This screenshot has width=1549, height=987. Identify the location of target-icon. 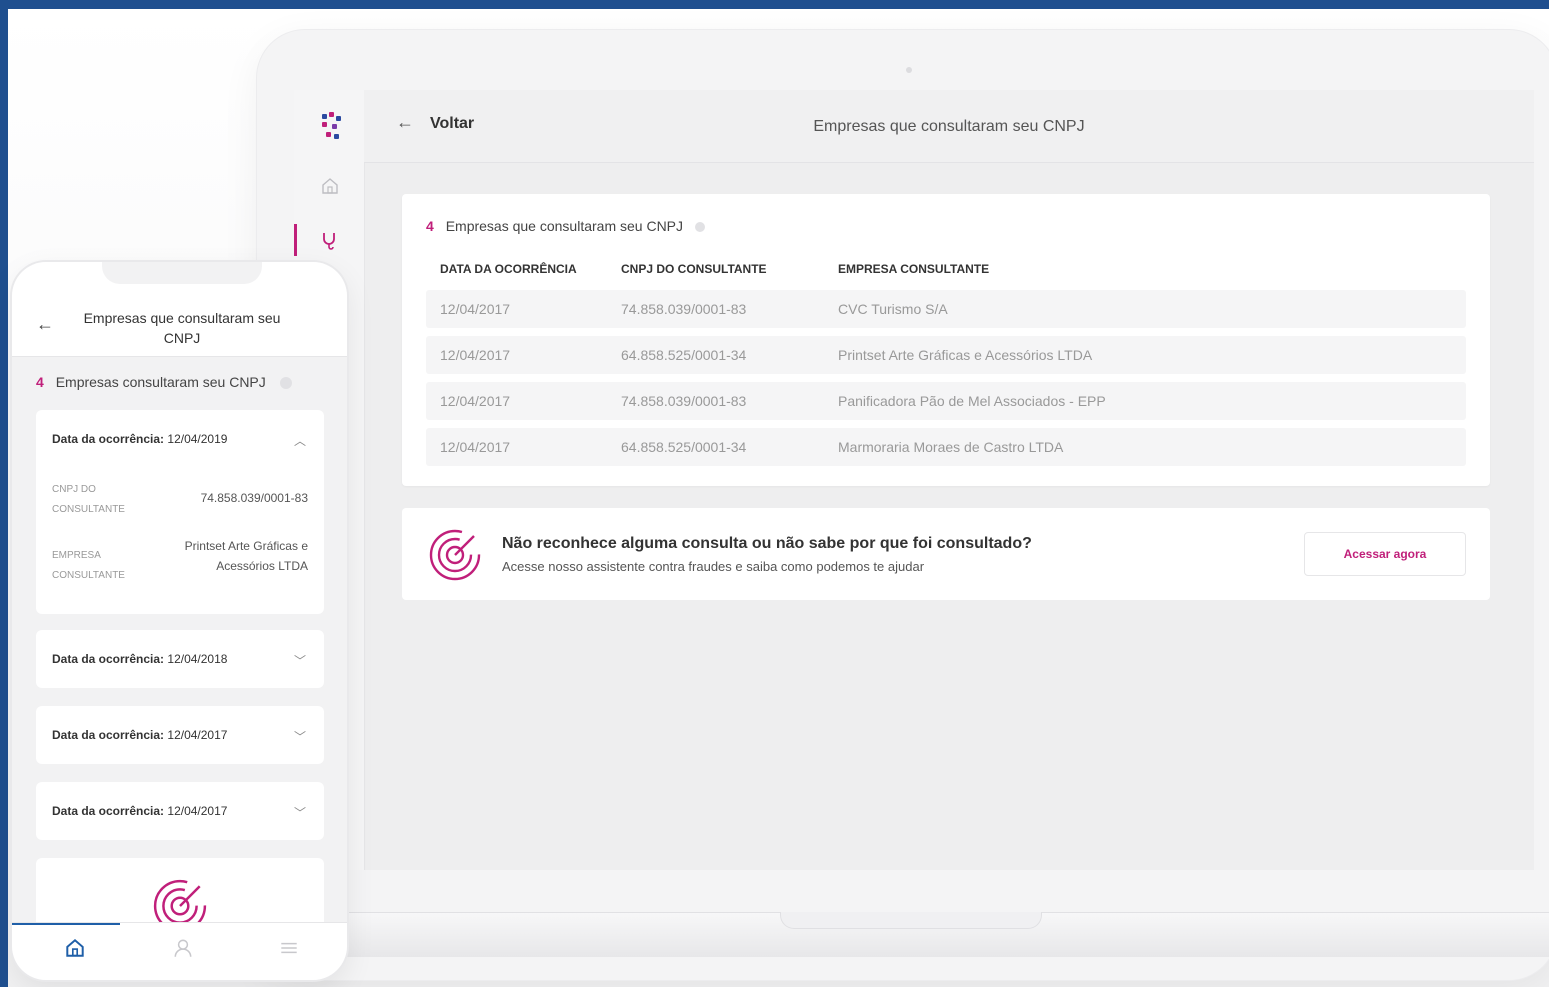
(455, 555).